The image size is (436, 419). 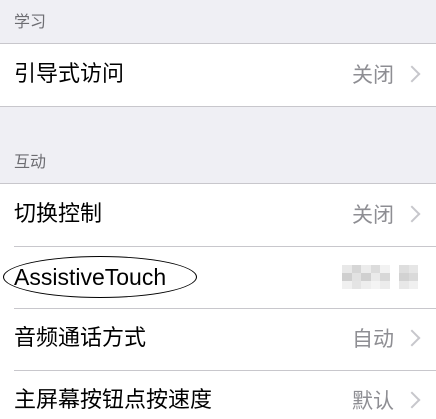 I want to click on section-header-interaction: 互动, so click(x=30, y=161).